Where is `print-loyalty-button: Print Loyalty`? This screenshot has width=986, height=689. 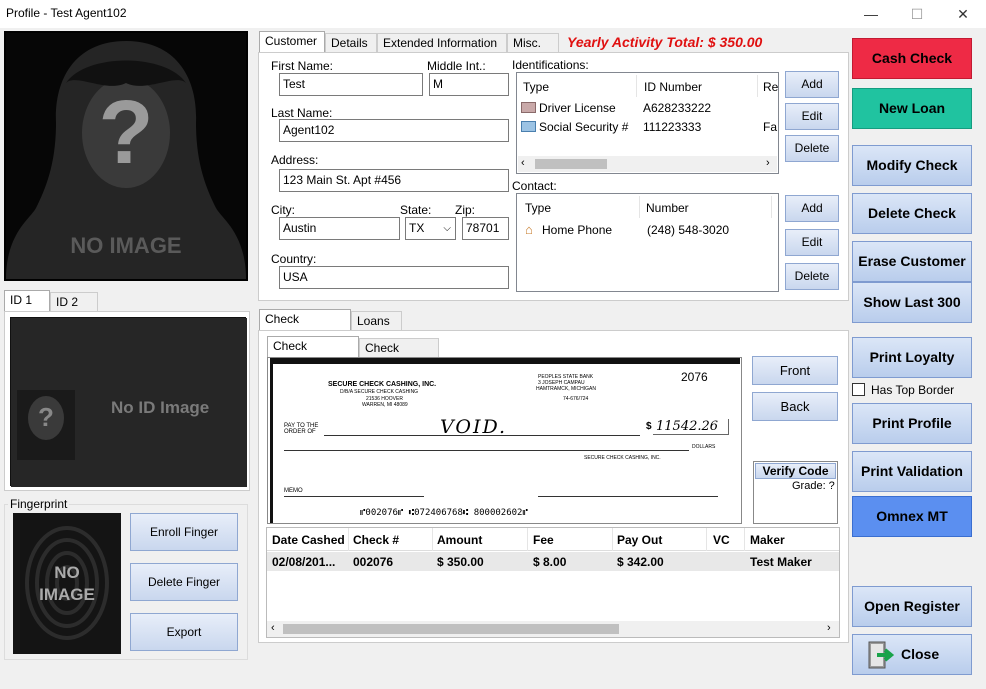
print-loyalty-button: Print Loyalty is located at coordinates (912, 357).